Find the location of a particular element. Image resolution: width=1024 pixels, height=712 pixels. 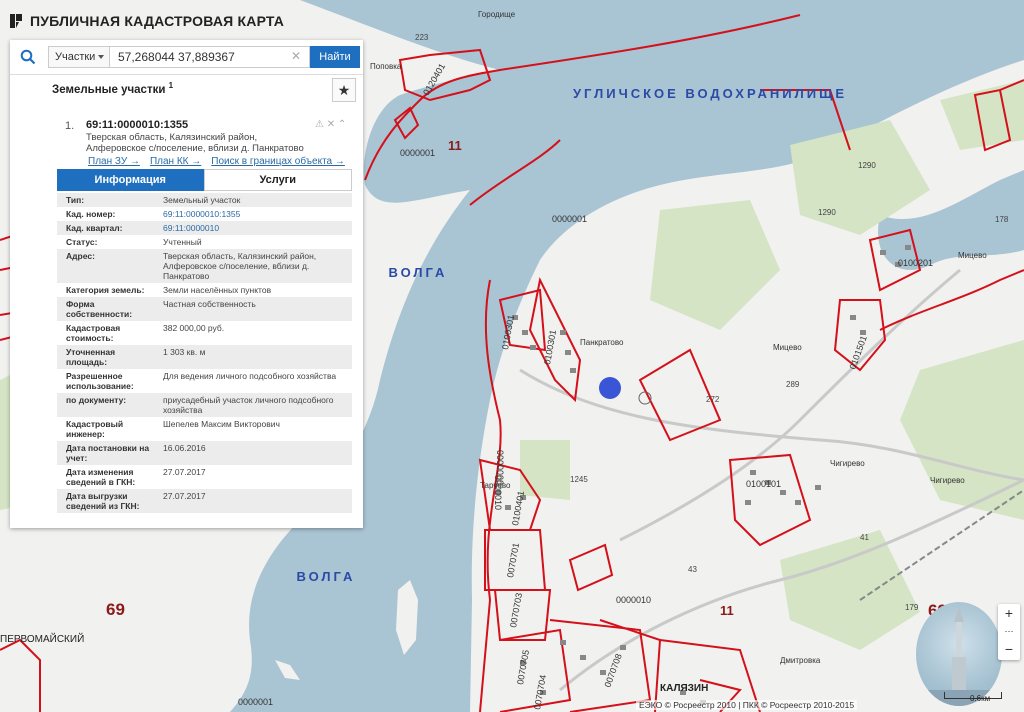

place-label: Дмитровка is located at coordinates (800, 660).